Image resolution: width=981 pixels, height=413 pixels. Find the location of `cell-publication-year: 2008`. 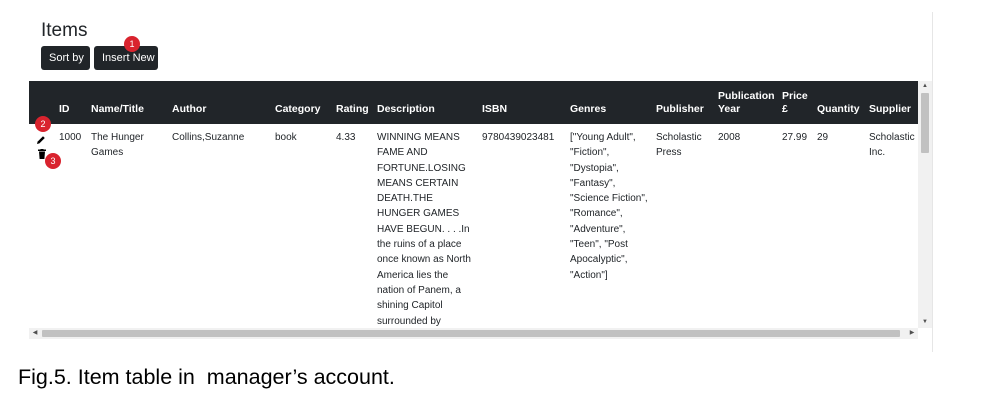

cell-publication-year: 2008 is located at coordinates (729, 137).